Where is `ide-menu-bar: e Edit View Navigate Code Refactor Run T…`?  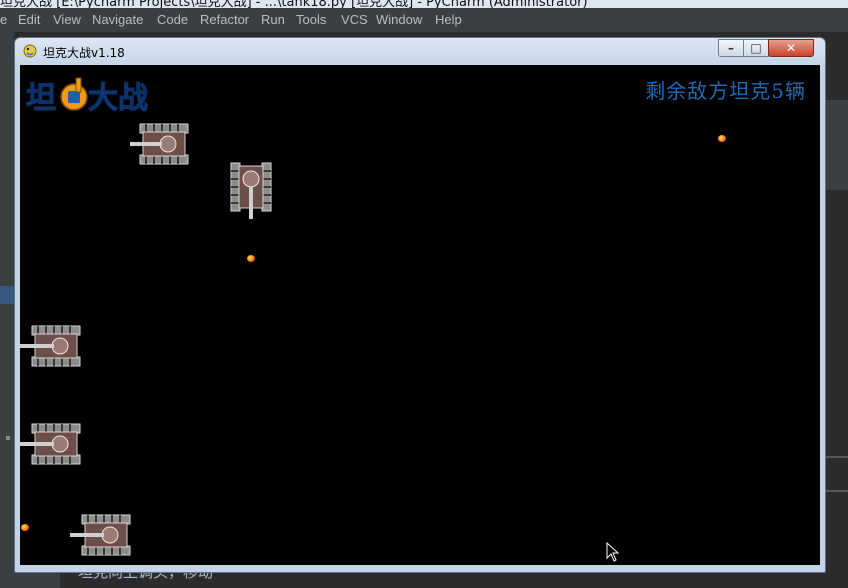
ide-menu-bar: e Edit View Navigate Code Refactor Run T… is located at coordinates (424, 20).